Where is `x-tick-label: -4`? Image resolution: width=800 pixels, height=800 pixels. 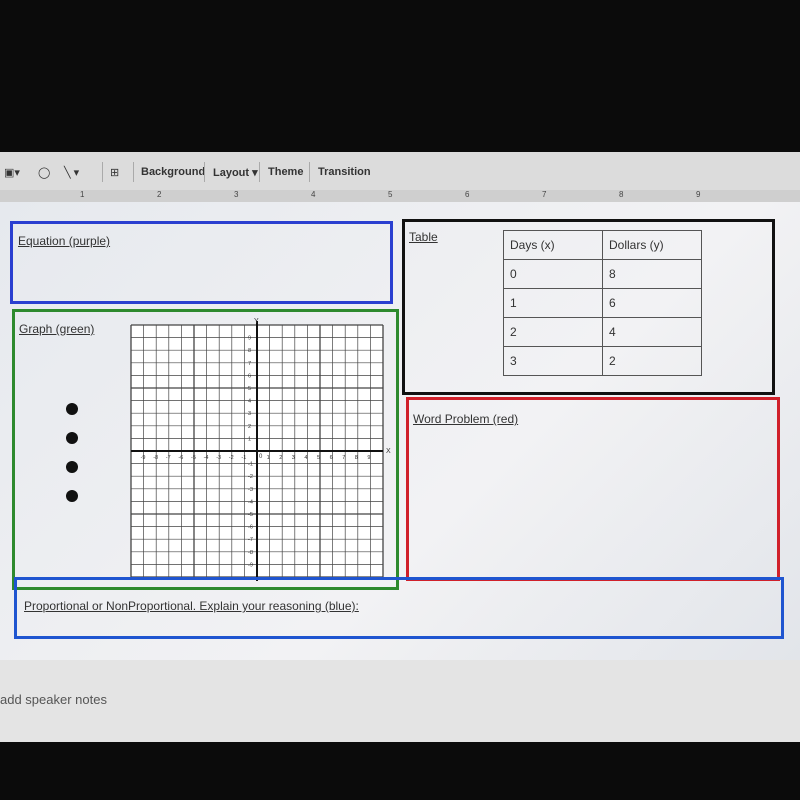 x-tick-label: -4 is located at coordinates (206, 458).